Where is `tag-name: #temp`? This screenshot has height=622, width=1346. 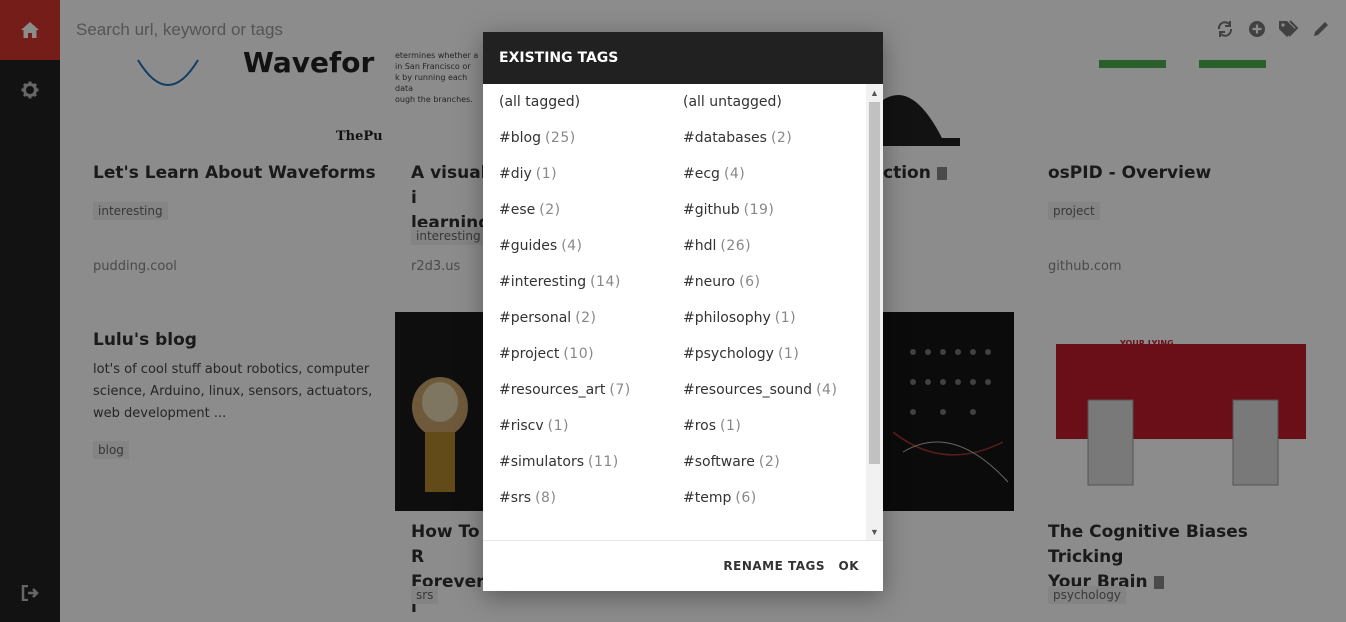 tag-name: #temp is located at coordinates (707, 498).